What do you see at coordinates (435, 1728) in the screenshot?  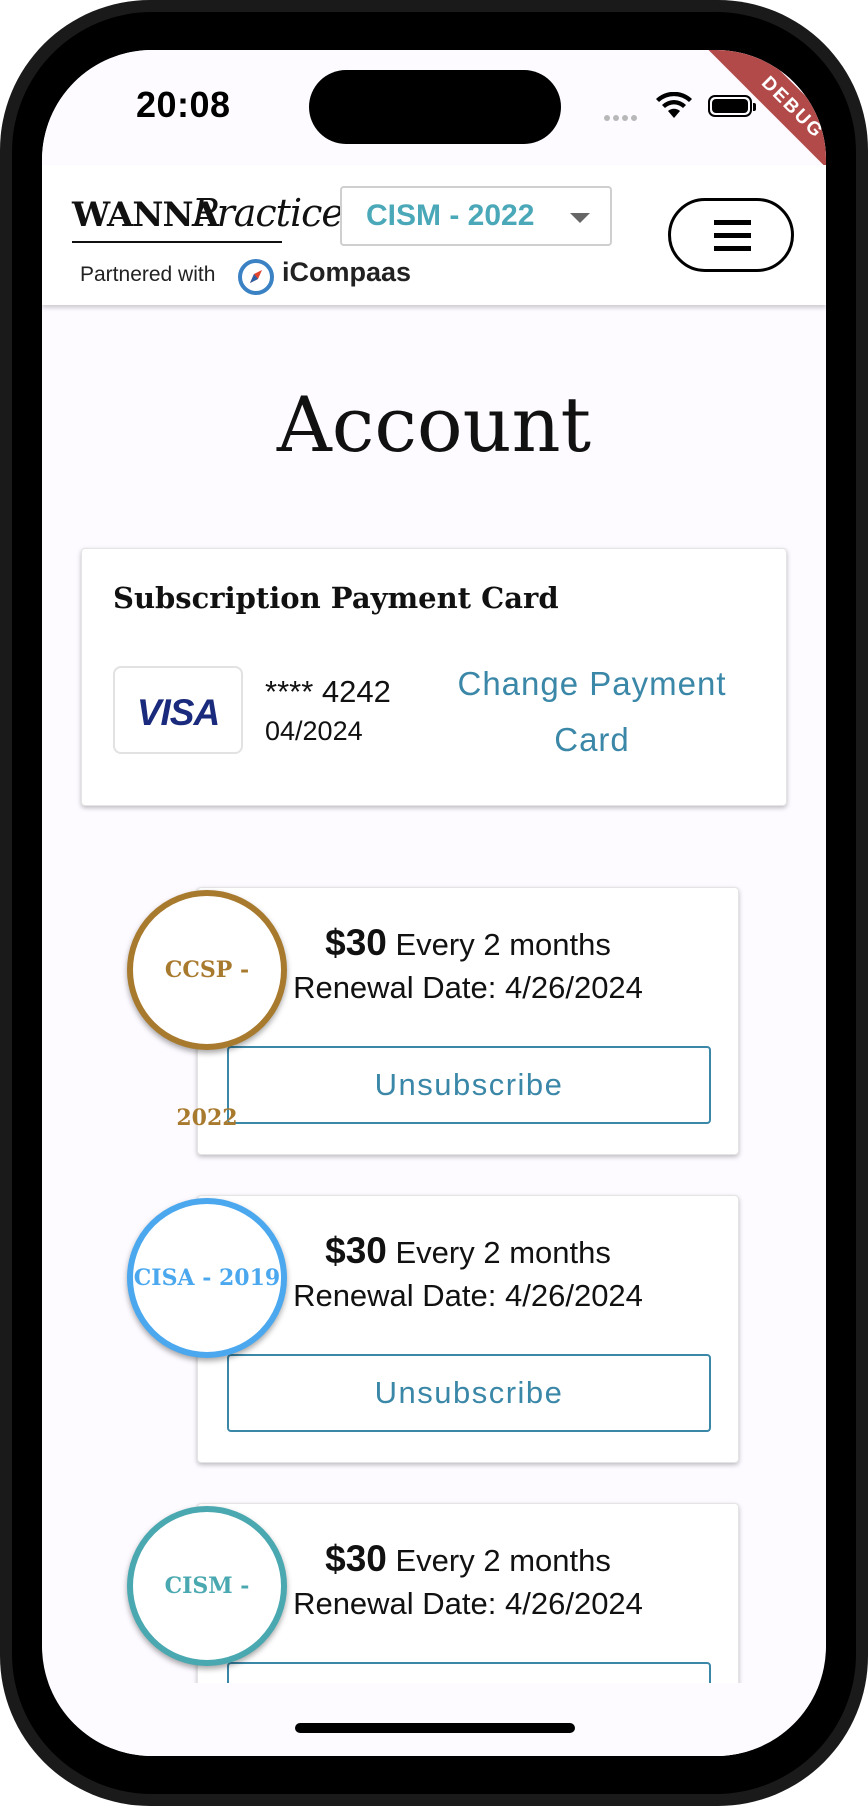 I see `home-indicator` at bounding box center [435, 1728].